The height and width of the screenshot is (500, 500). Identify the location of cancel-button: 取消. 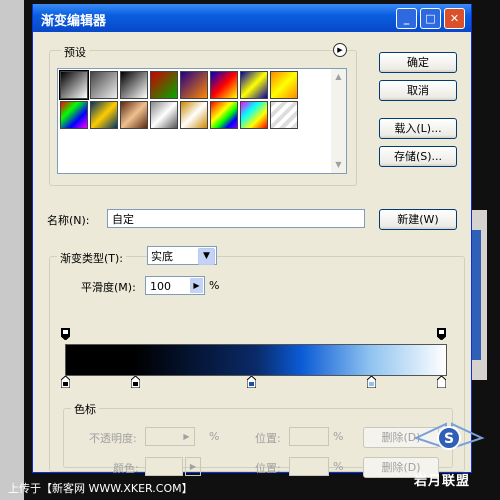
(418, 90).